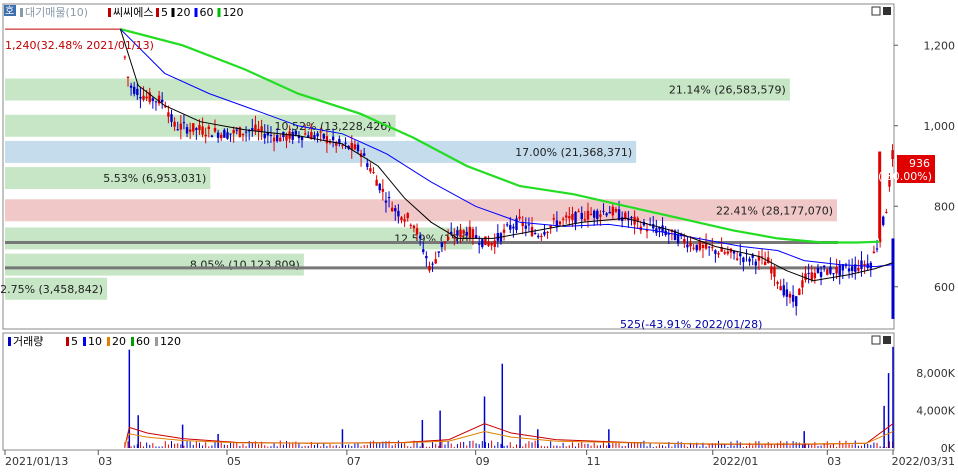  I want to click on volume-legend-label: 20, so click(119, 341).